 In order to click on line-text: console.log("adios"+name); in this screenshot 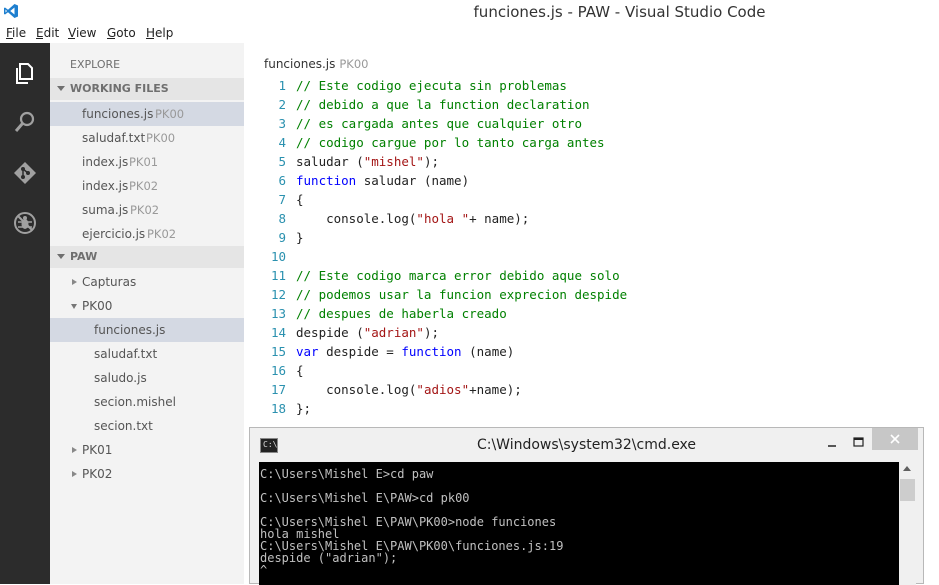, I will do `click(409, 389)`.